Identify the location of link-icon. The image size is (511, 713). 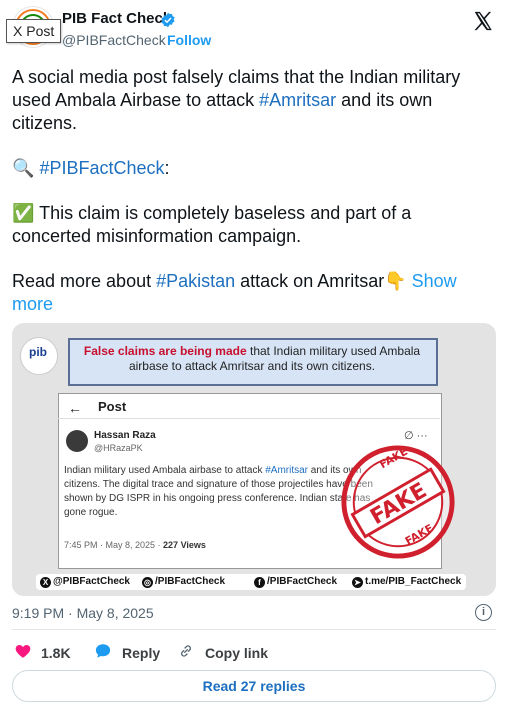
(186, 651).